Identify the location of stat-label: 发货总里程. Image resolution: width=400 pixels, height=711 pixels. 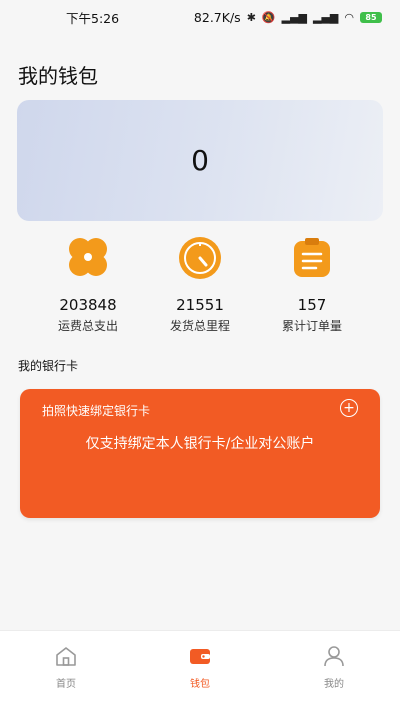
(199, 326).